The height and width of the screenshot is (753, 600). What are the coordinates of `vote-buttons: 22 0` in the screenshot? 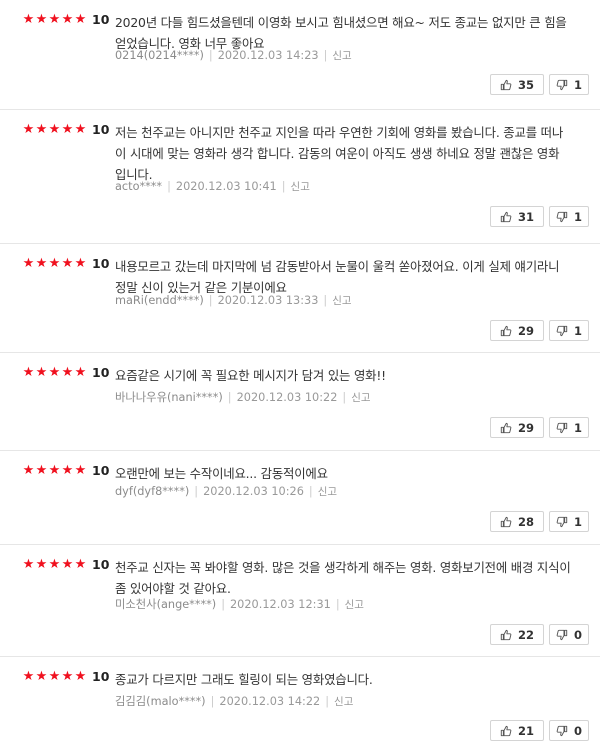 It's located at (539, 634).